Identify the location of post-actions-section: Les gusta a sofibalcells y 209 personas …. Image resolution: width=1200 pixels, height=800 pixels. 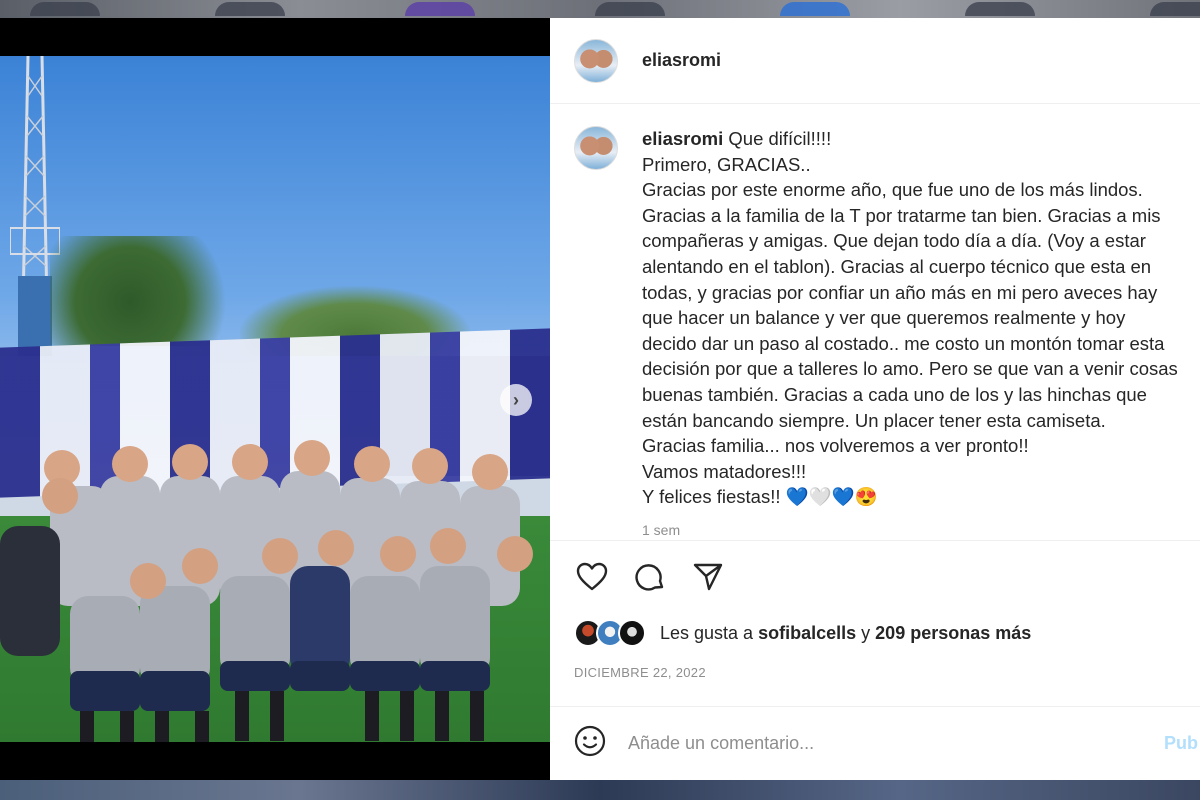
(875, 610).